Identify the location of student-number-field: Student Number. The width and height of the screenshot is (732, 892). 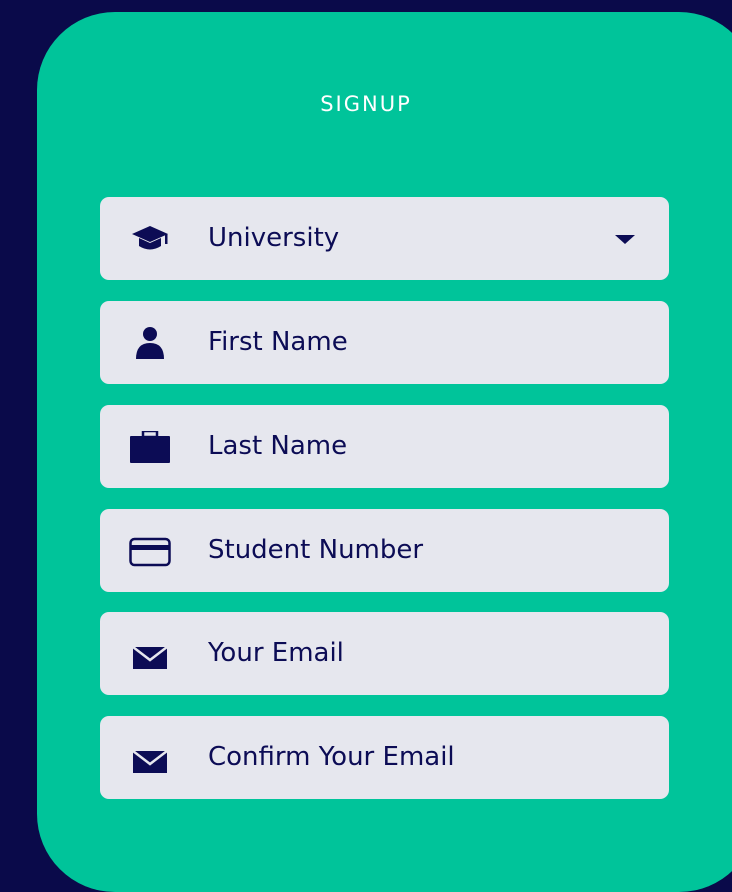
(384, 550).